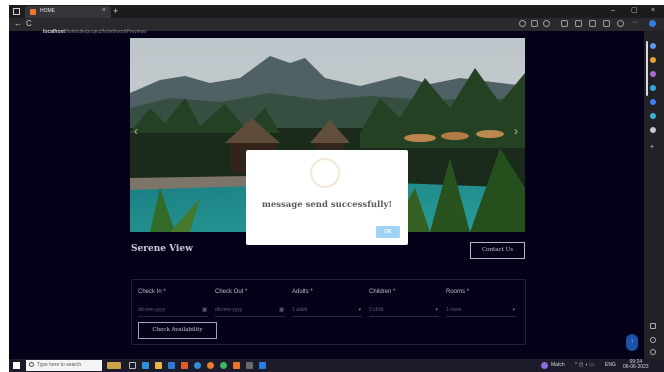 This screenshot has height=372, width=664. Describe the element at coordinates (115, 11) in the screenshot. I see `new-tab-button: +` at that location.